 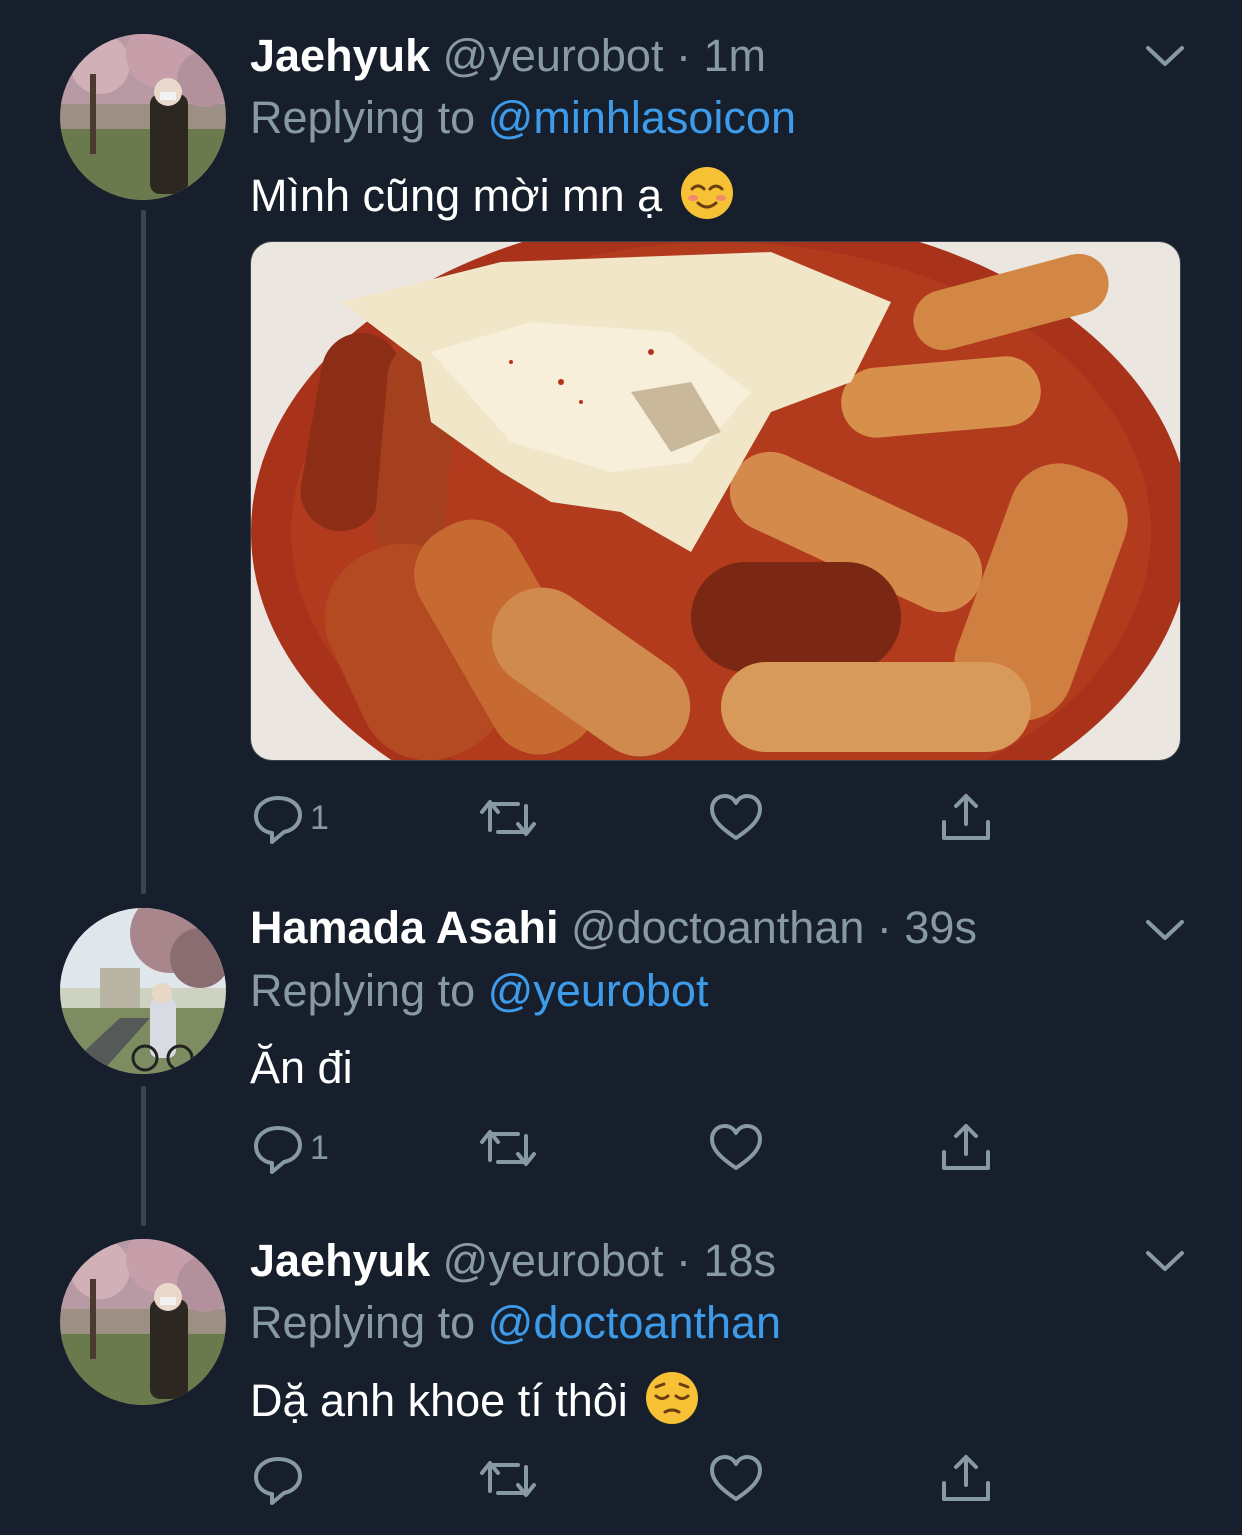 What do you see at coordinates (634, 1322) in the screenshot?
I see `replying-handle-link: @doctoanthan` at bounding box center [634, 1322].